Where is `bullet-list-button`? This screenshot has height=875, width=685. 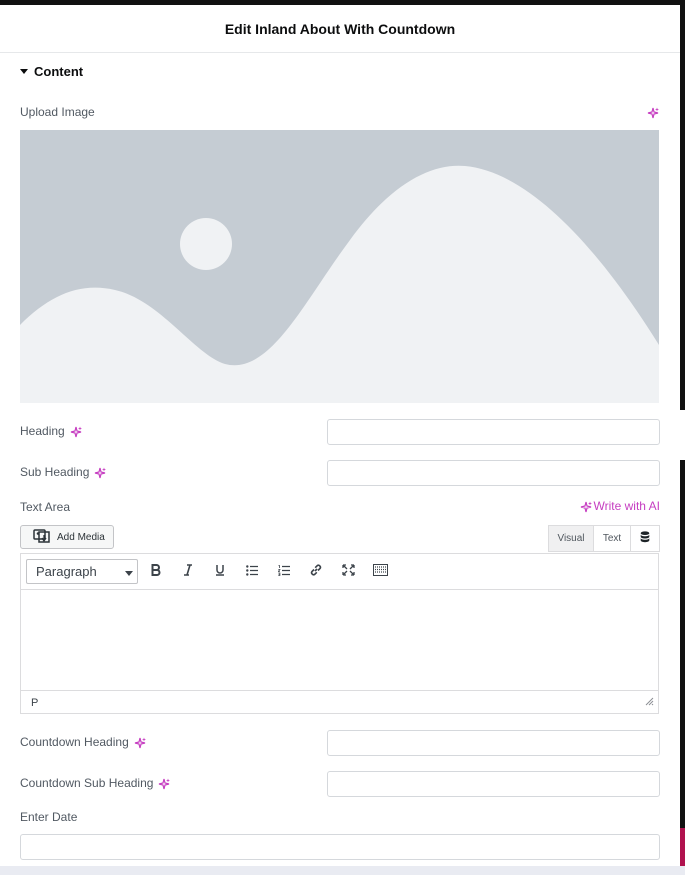
bullet-list-button is located at coordinates (252, 572).